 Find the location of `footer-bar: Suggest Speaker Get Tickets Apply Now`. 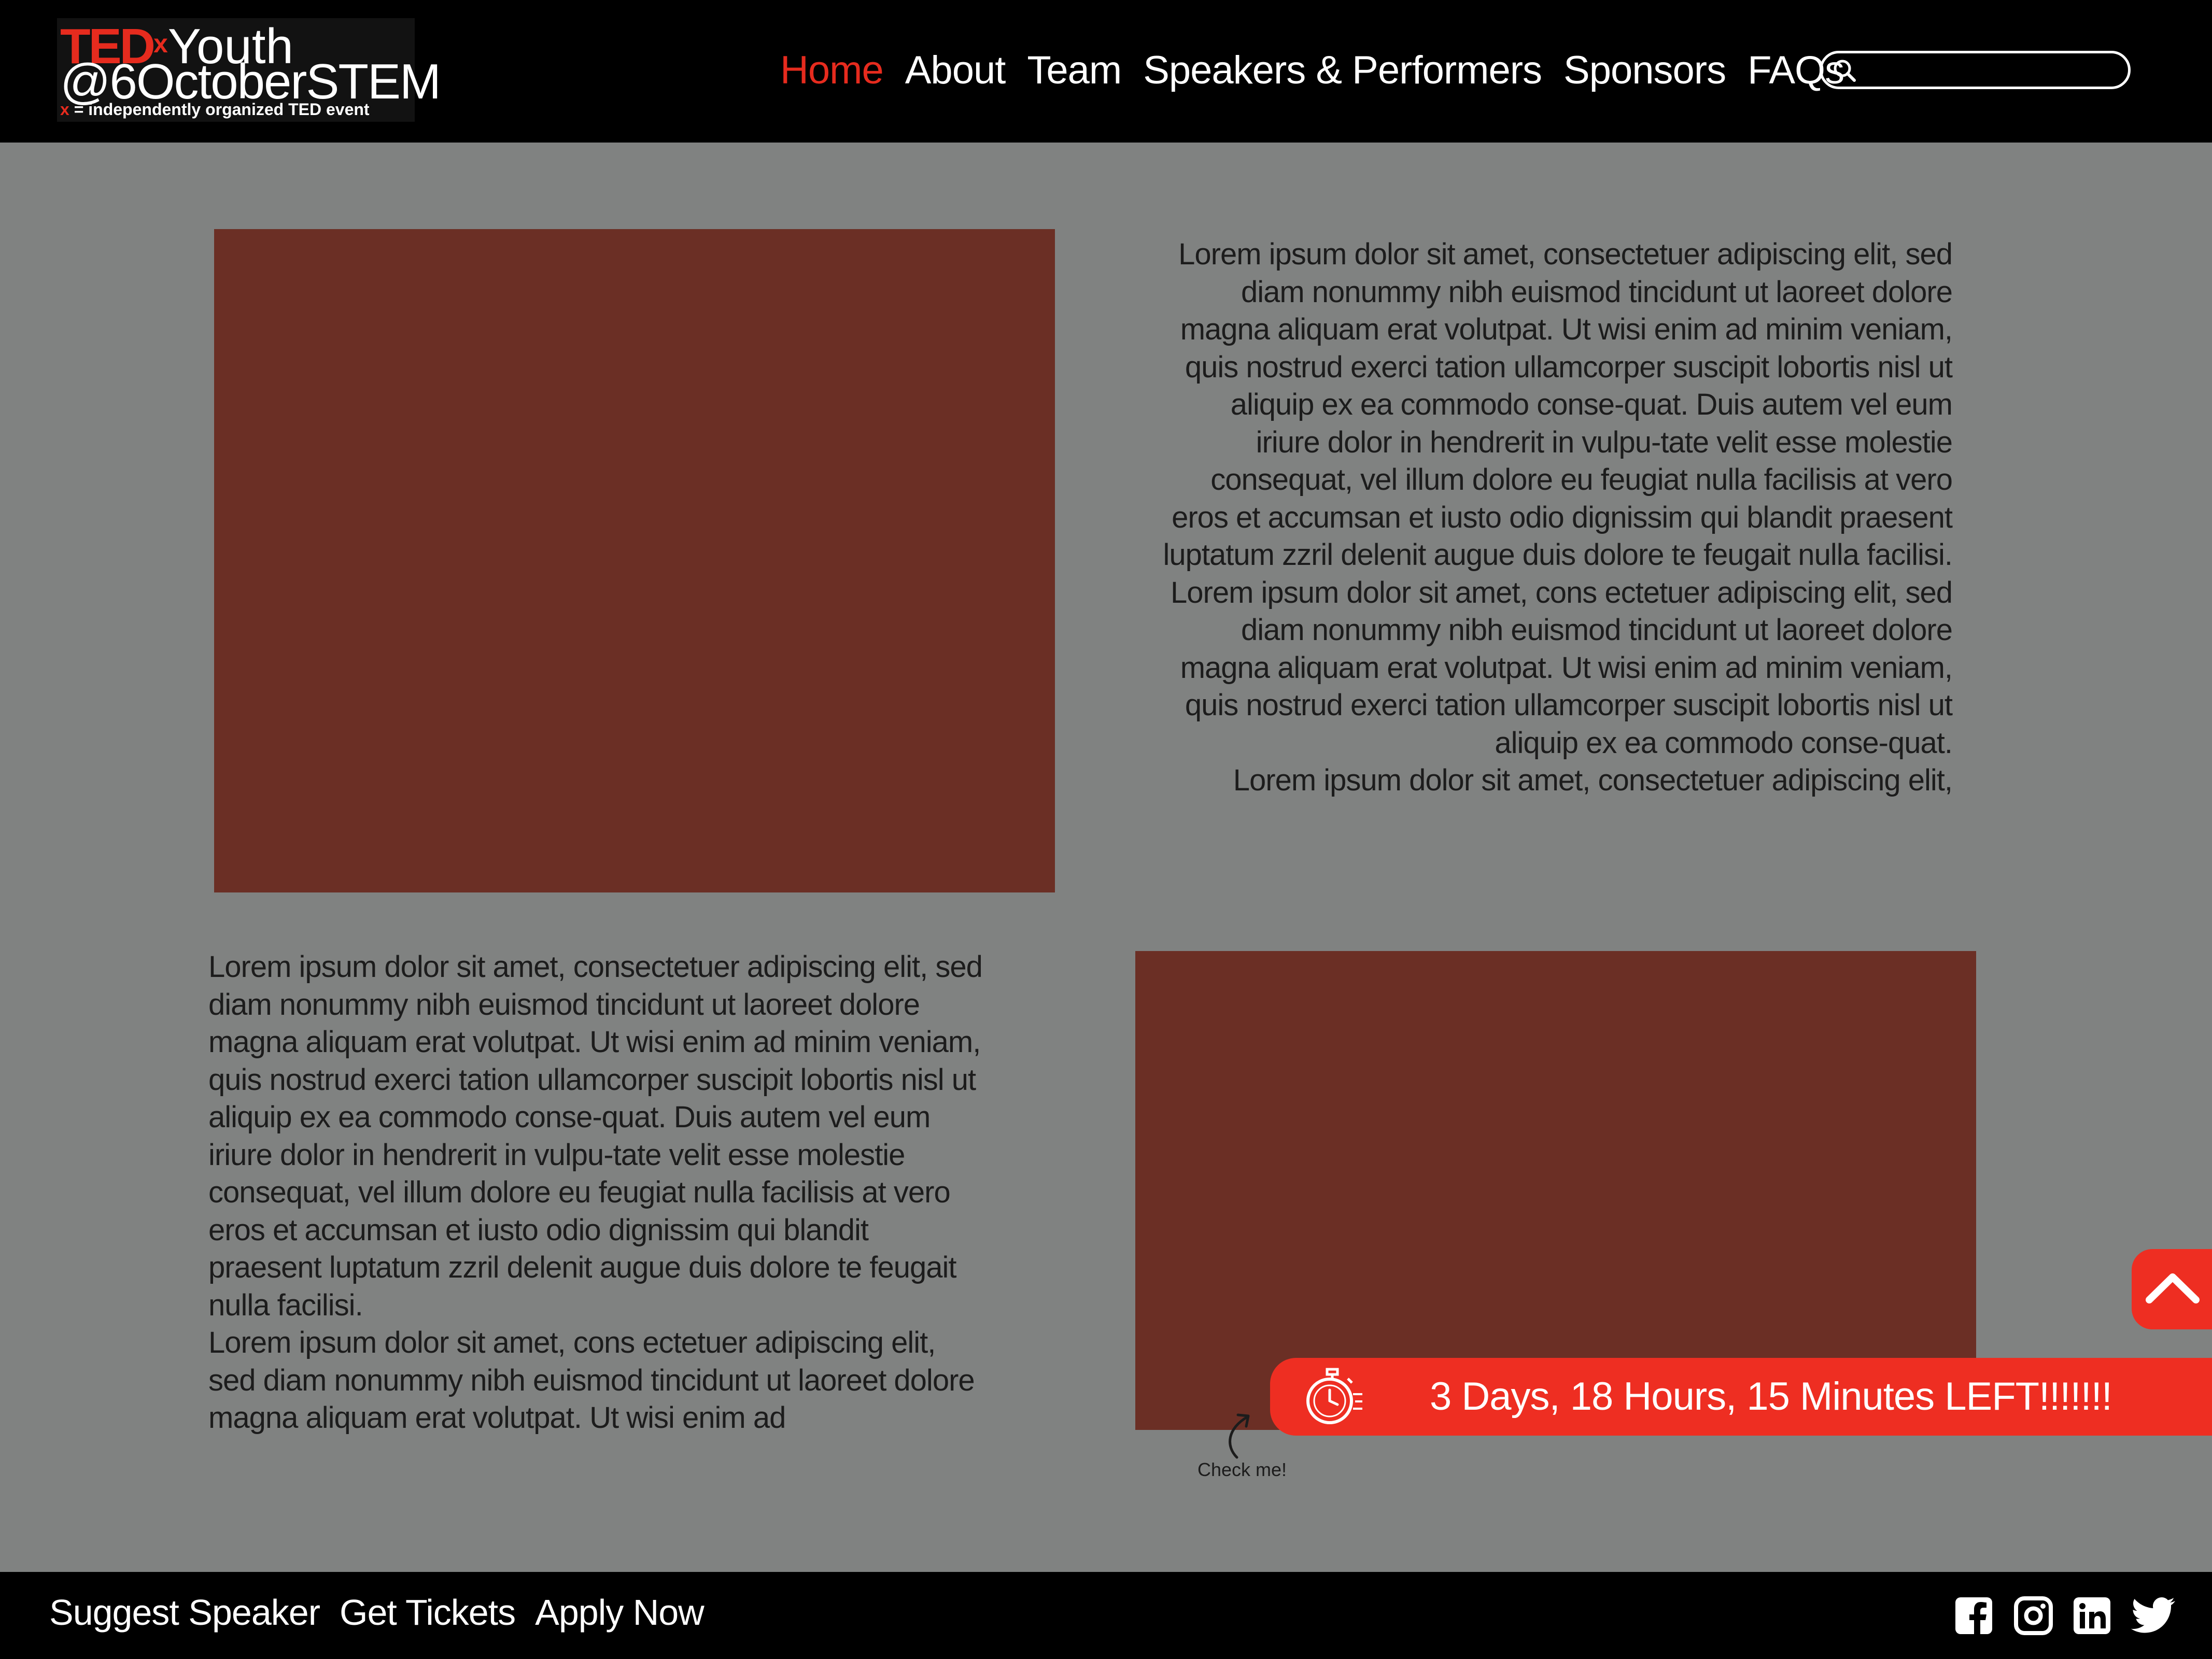

footer-bar: Suggest Speaker Get Tickets Apply Now is located at coordinates (1106, 1615).